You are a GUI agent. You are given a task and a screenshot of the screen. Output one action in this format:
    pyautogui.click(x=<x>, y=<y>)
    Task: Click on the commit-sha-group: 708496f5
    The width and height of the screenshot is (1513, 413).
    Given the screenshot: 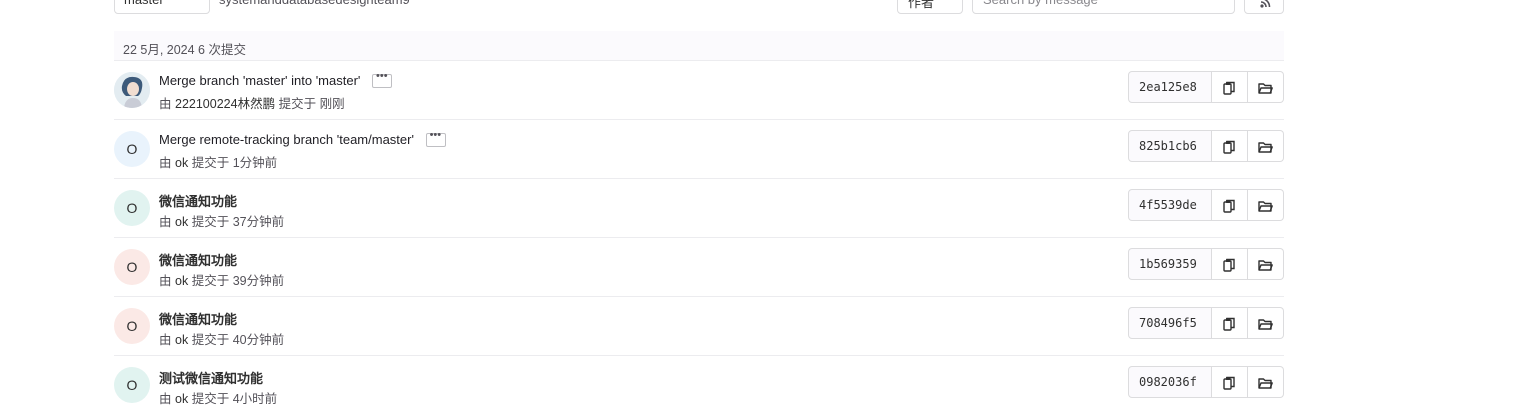 What is the action you would take?
    pyautogui.click(x=1206, y=323)
    